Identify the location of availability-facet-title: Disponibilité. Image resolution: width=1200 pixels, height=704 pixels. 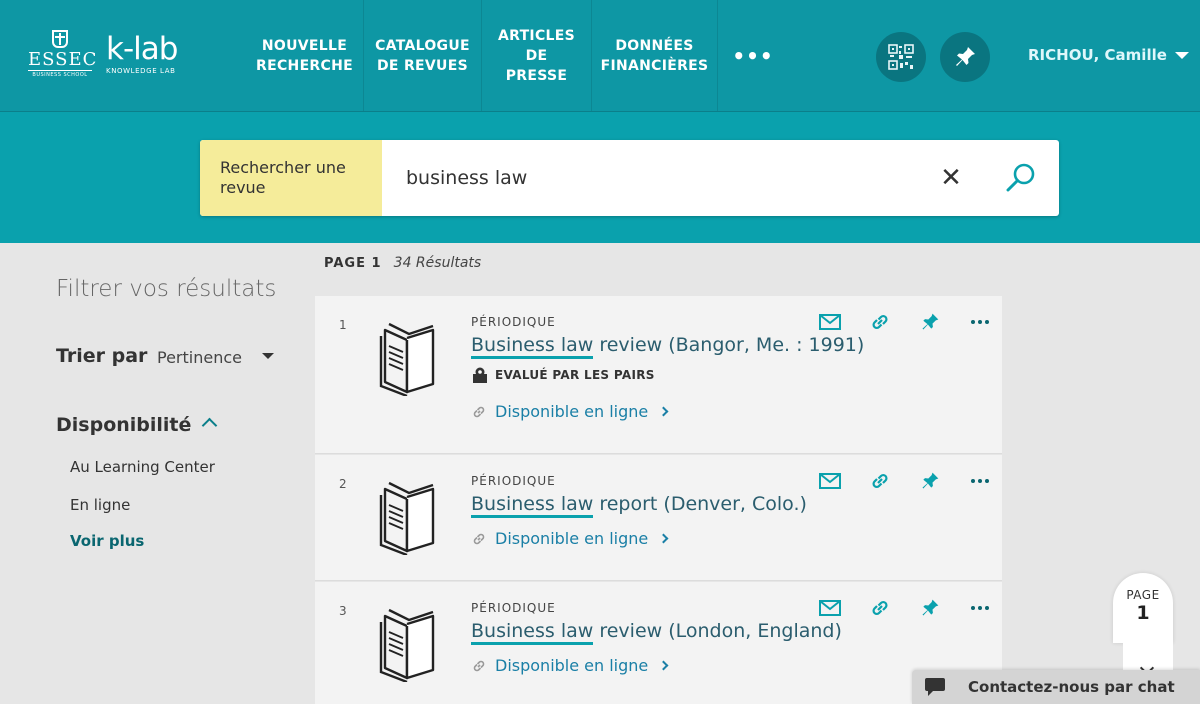
(123, 425).